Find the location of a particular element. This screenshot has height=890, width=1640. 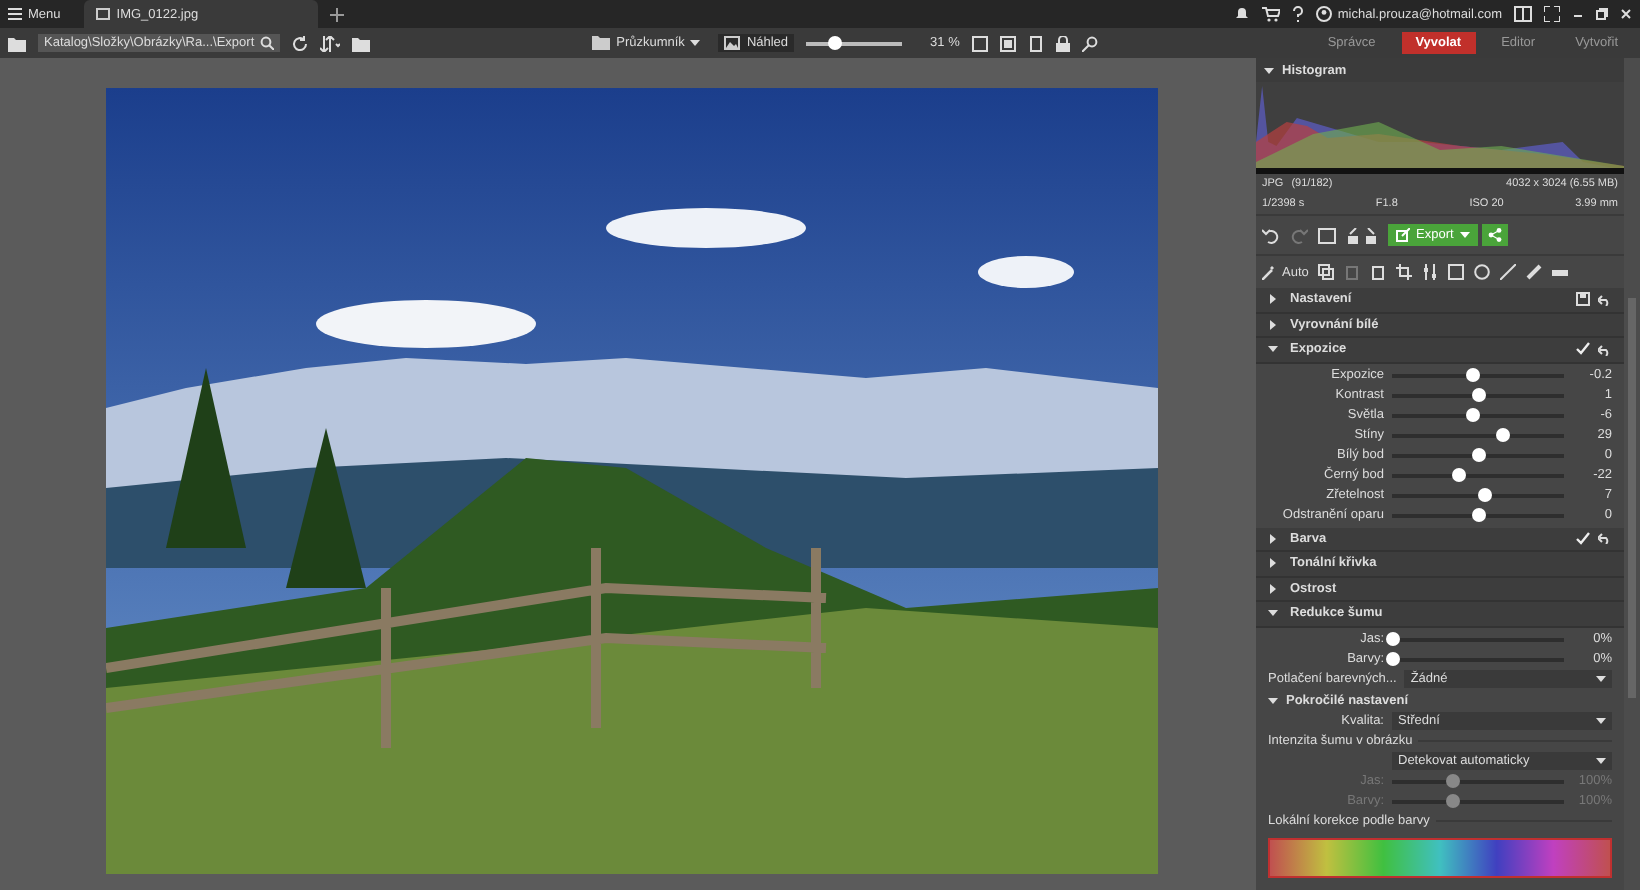

share-button is located at coordinates (1494, 235).